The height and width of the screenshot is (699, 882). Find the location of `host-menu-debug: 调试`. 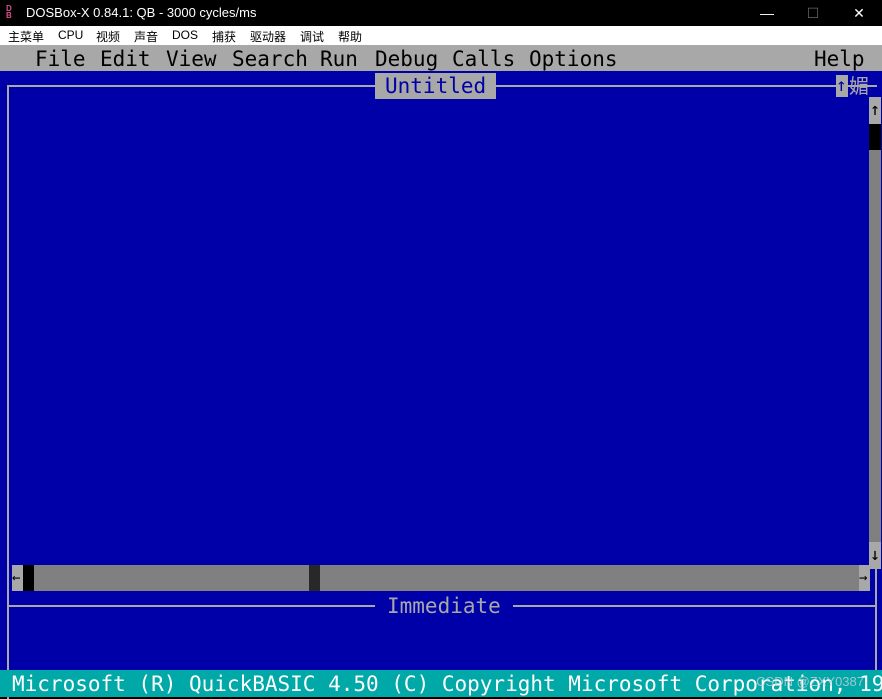

host-menu-debug: 调试 is located at coordinates (312, 36).